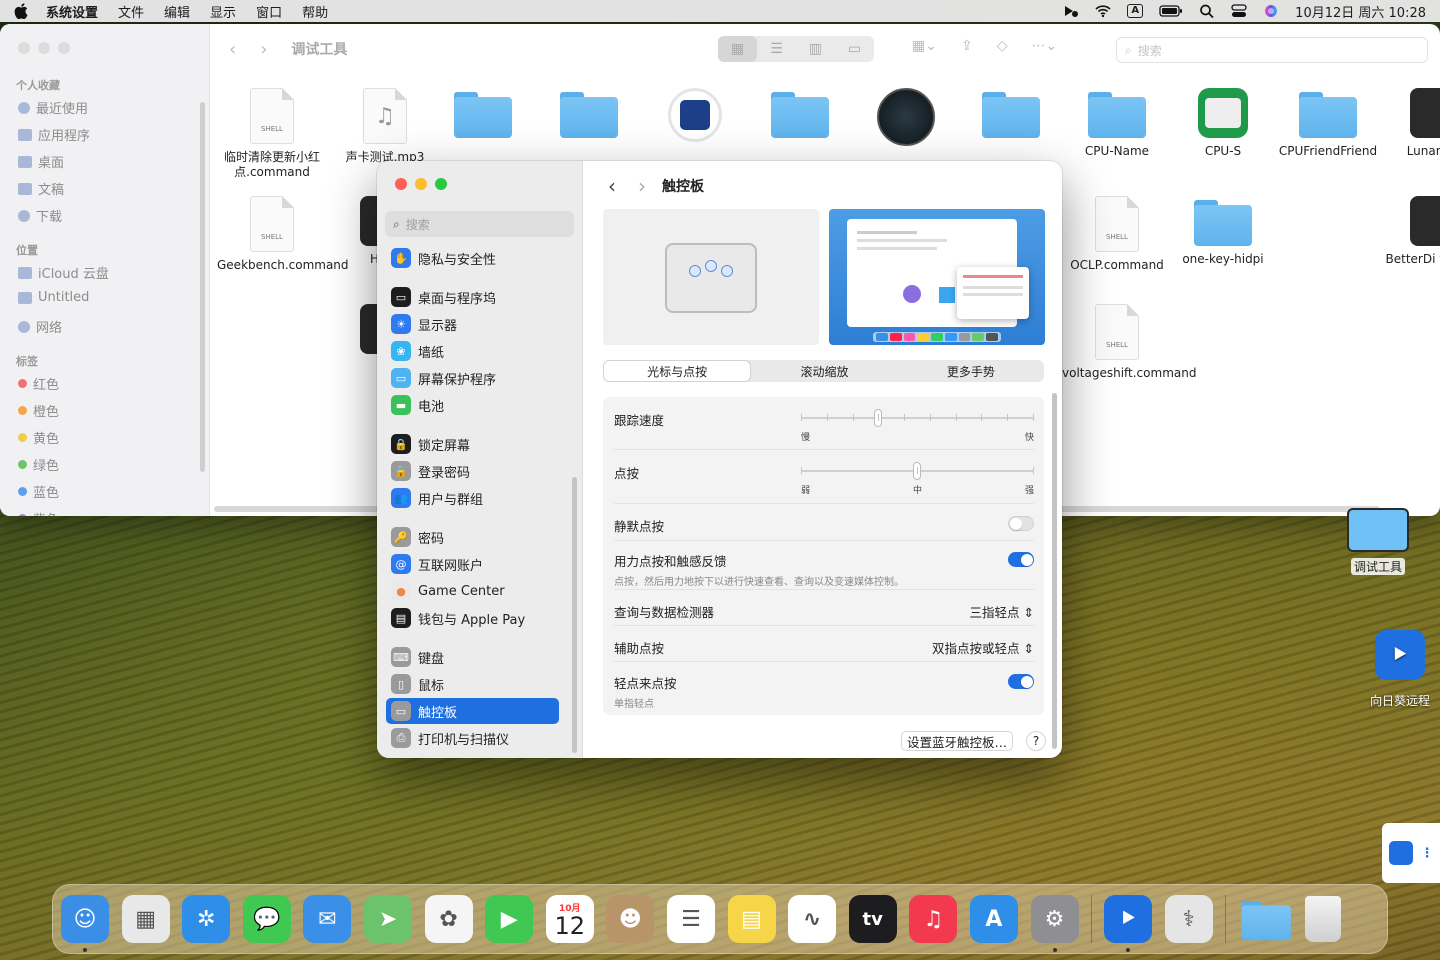  What do you see at coordinates (21, 11) in the screenshot?
I see `apple-menu-icon` at bounding box center [21, 11].